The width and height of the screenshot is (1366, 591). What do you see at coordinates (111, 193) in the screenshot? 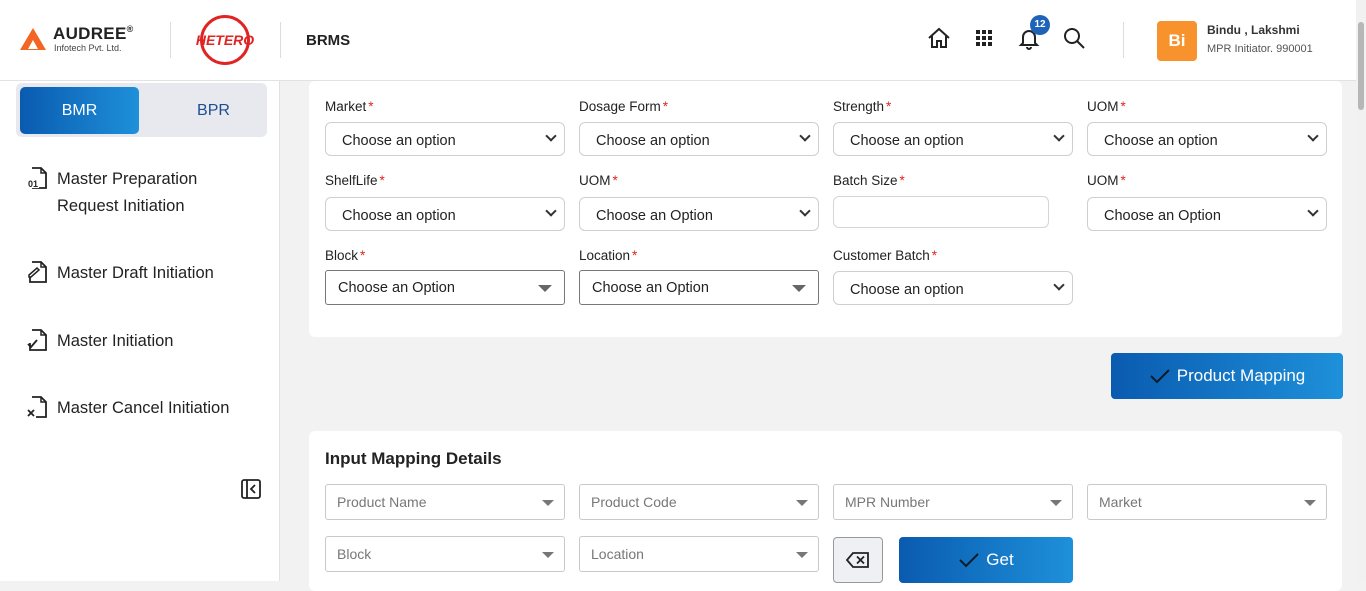
I see `sidebar-item-master-preparation-request-initiation: 01 Master Preparation Request Initiation` at bounding box center [111, 193].